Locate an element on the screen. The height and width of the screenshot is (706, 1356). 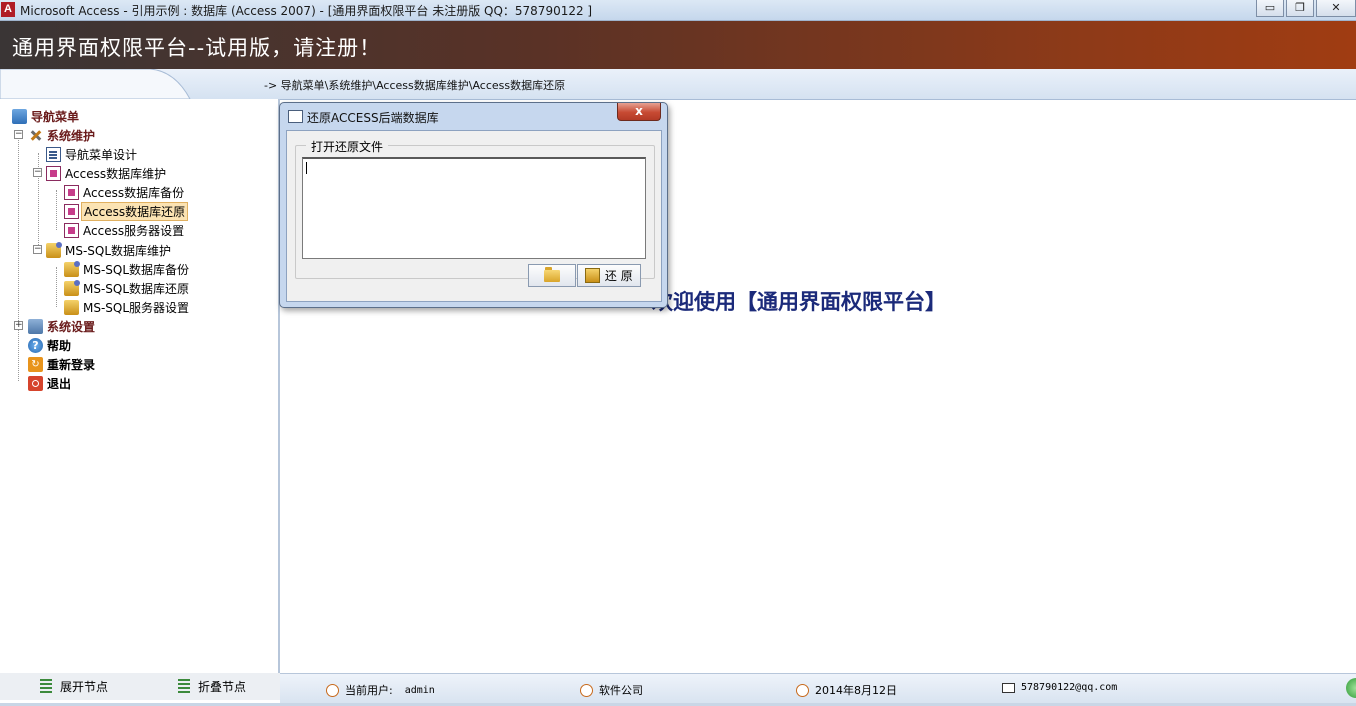
nav-relogin: ↻ 重新登录 is located at coordinates (62, 364).